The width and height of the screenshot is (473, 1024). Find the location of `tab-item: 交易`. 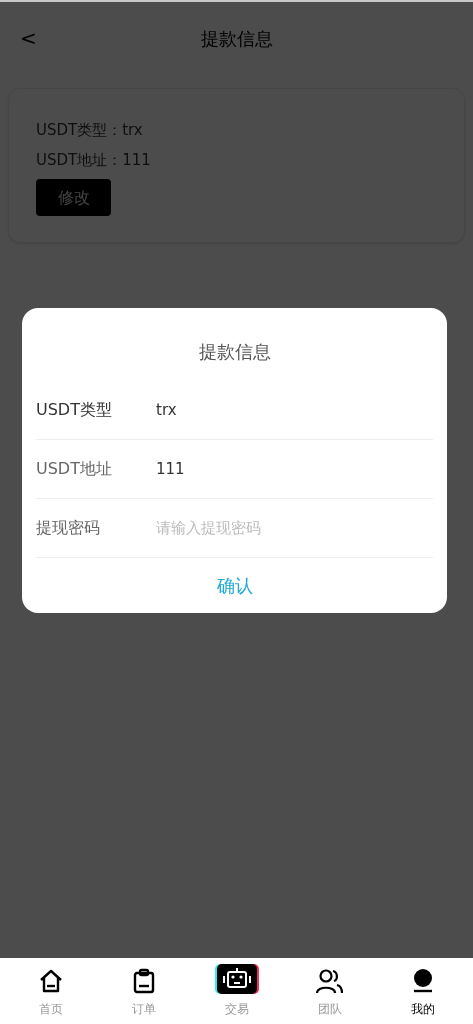

tab-item: 交易 is located at coordinates (236, 991).